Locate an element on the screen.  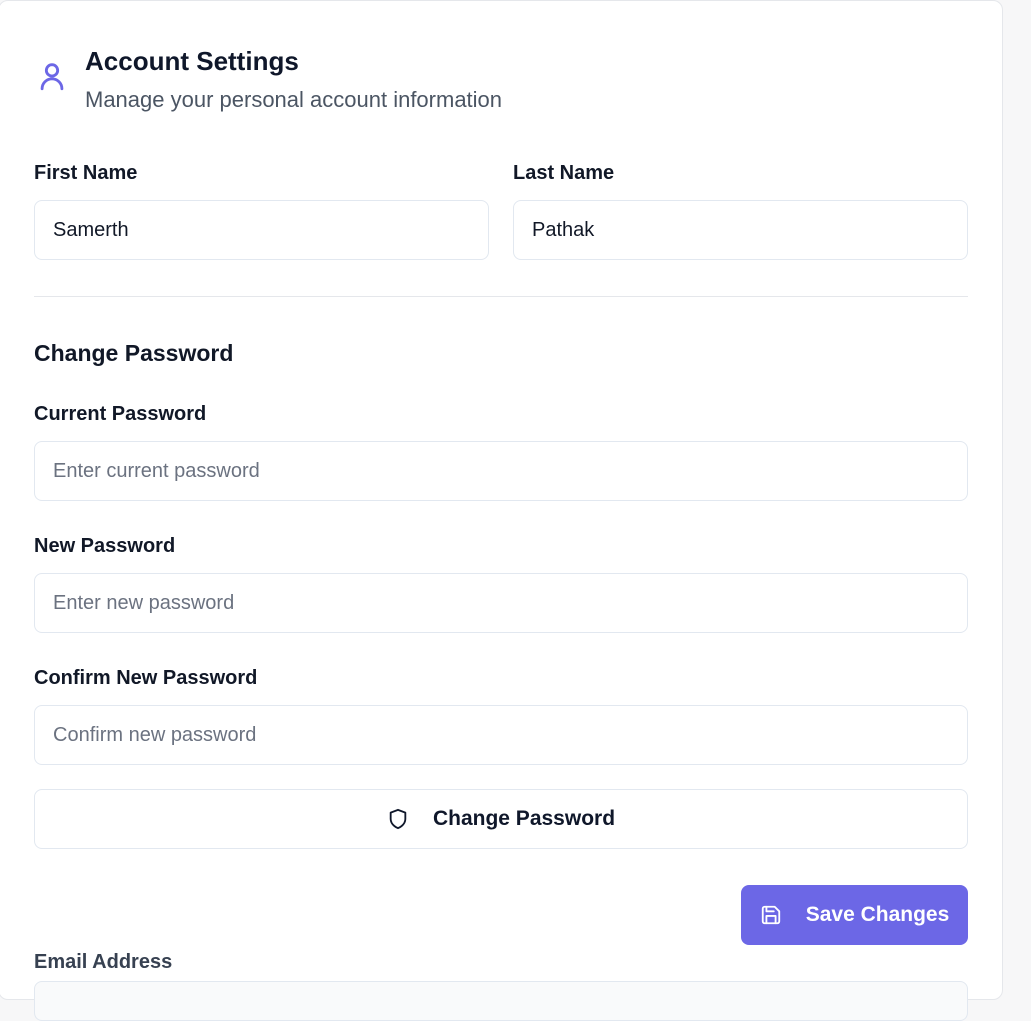
save-changes-button: Save Changes is located at coordinates (854, 915).